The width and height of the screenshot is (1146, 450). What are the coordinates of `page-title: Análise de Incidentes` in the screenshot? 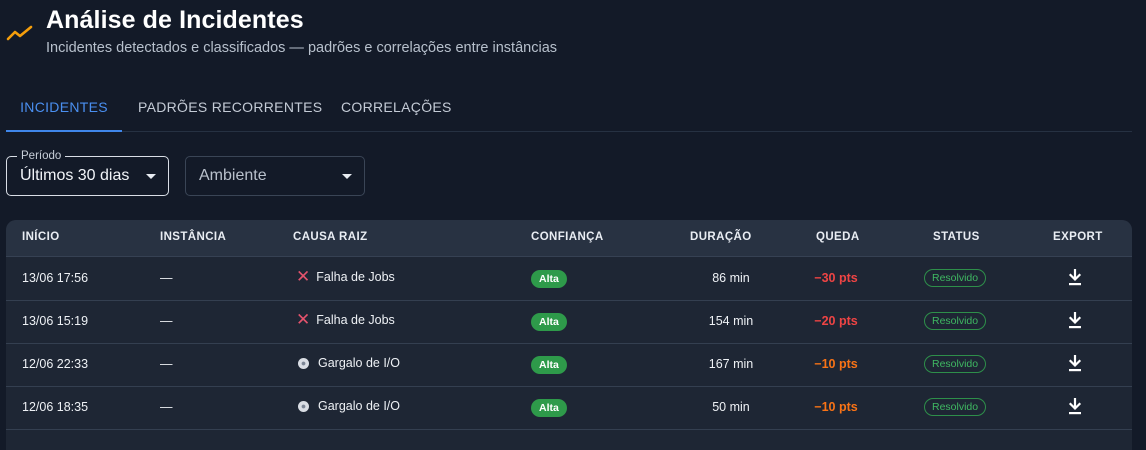 It's located at (175, 20).